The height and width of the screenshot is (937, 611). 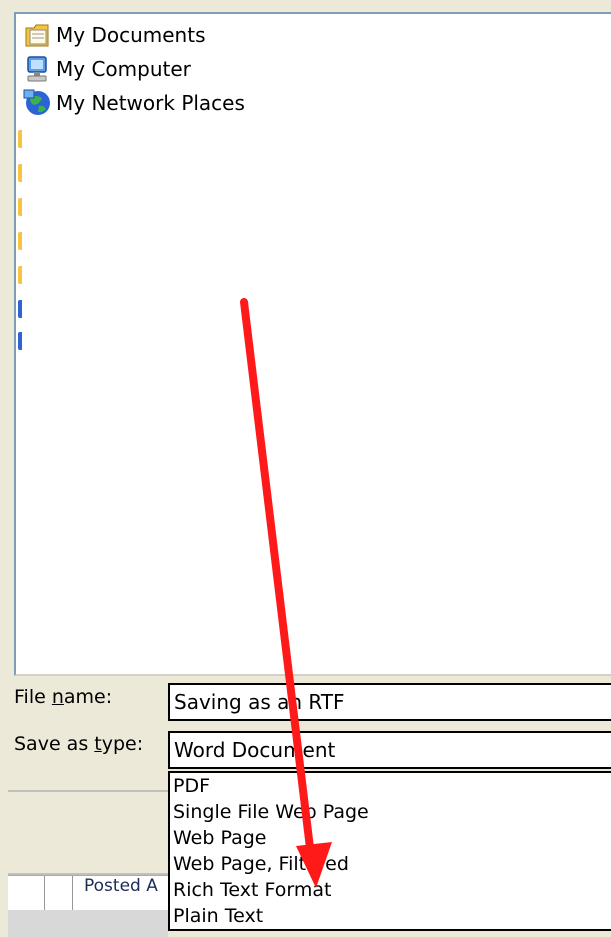 I want to click on save-as-type-label: Save as type:, so click(x=79, y=744).